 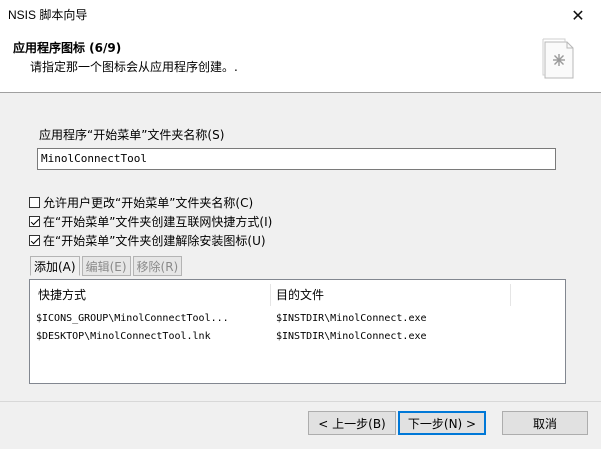 What do you see at coordinates (300, 92) in the screenshot?
I see `header-divider` at bounding box center [300, 92].